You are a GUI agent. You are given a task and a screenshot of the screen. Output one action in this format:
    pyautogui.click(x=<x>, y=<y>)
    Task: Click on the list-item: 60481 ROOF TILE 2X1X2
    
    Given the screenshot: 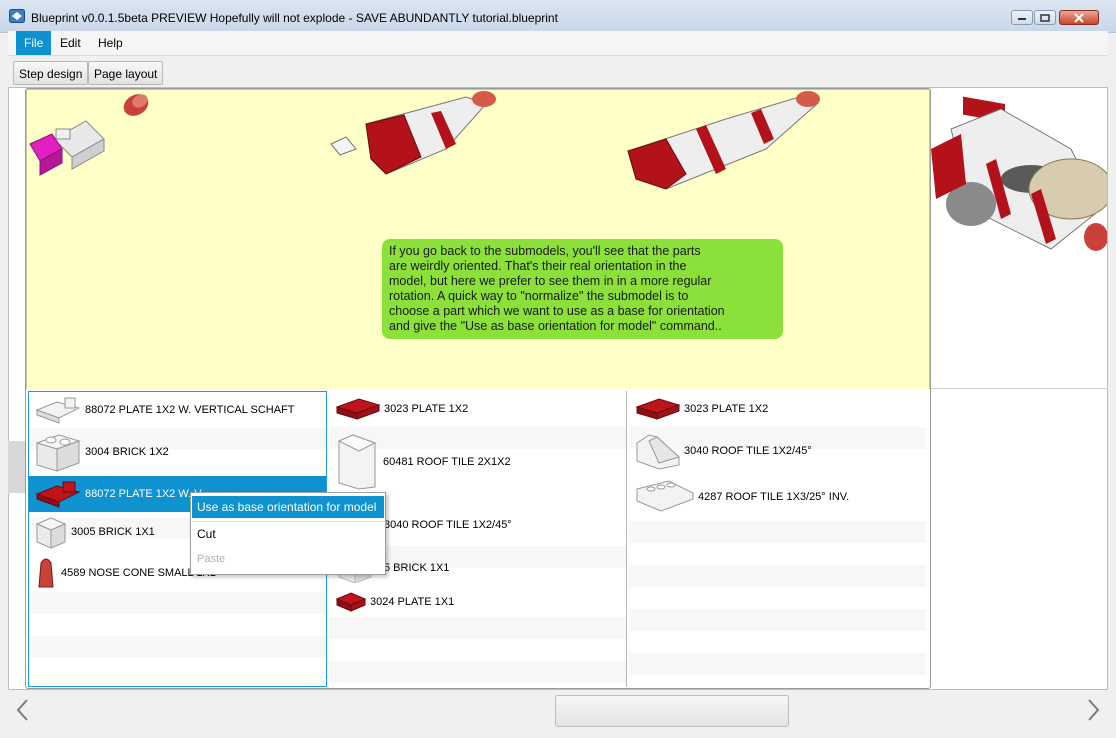 What is the action you would take?
    pyautogui.click(x=477, y=461)
    